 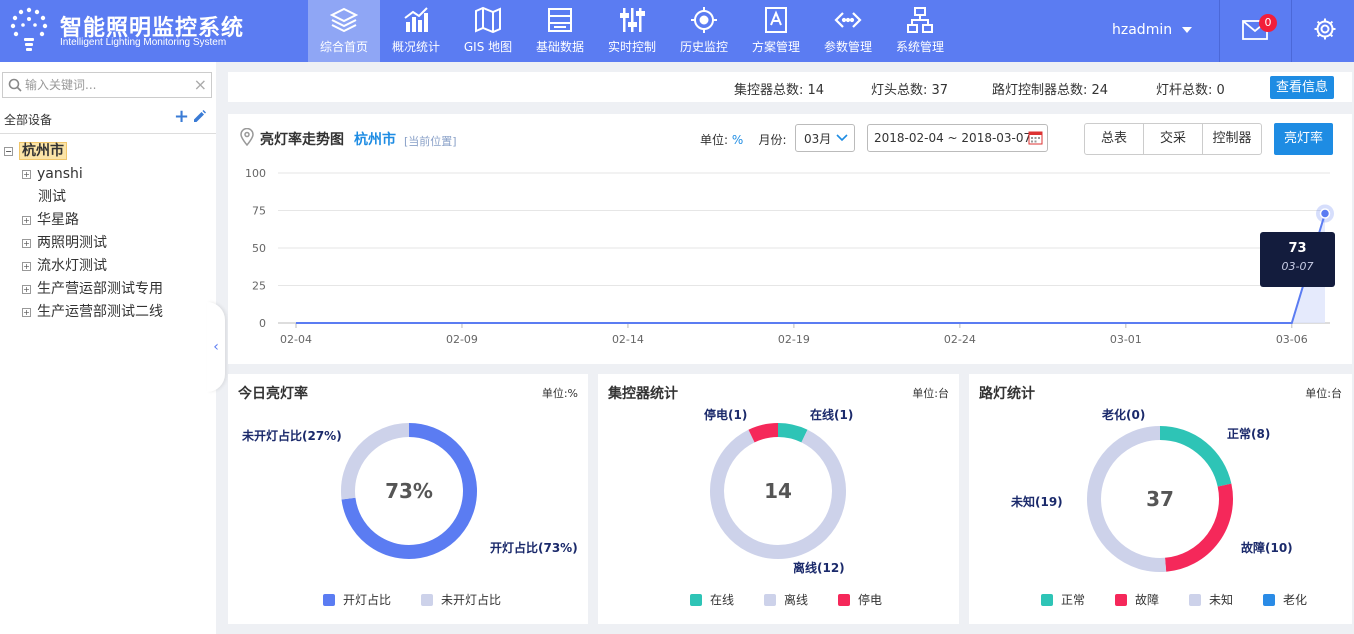 What do you see at coordinates (559, 47) in the screenshot?
I see `nav-label: 基础数据` at bounding box center [559, 47].